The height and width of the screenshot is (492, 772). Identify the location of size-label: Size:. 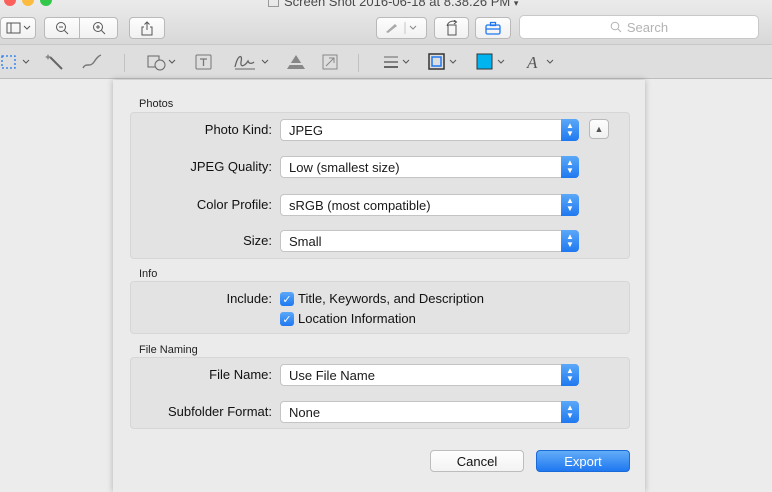
(257, 240).